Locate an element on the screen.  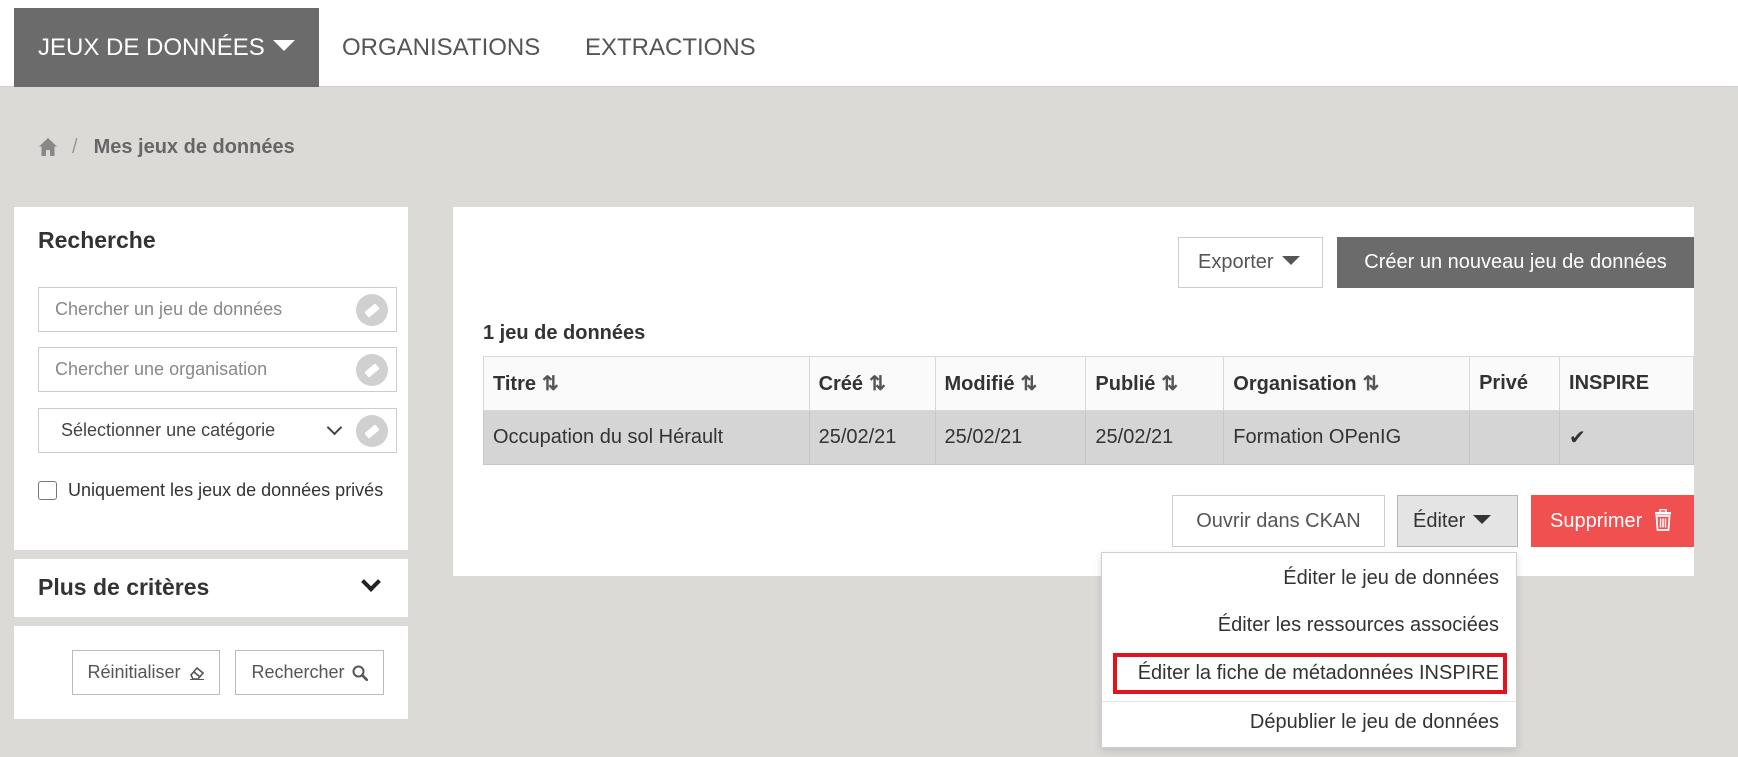
cell-published: 25/02/21 is located at coordinates (1155, 437).